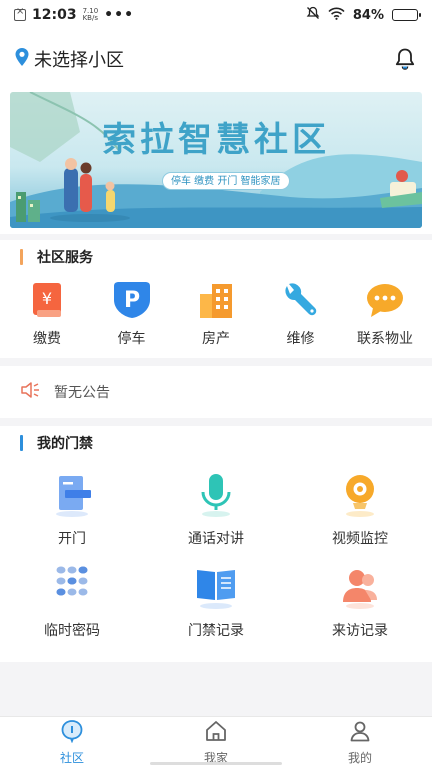 Image resolution: width=432 pixels, height=768 pixels. Describe the element at coordinates (216, 15) in the screenshot. I see `status-bar: 12:03 7.10 KB/s ••• 84%` at that location.